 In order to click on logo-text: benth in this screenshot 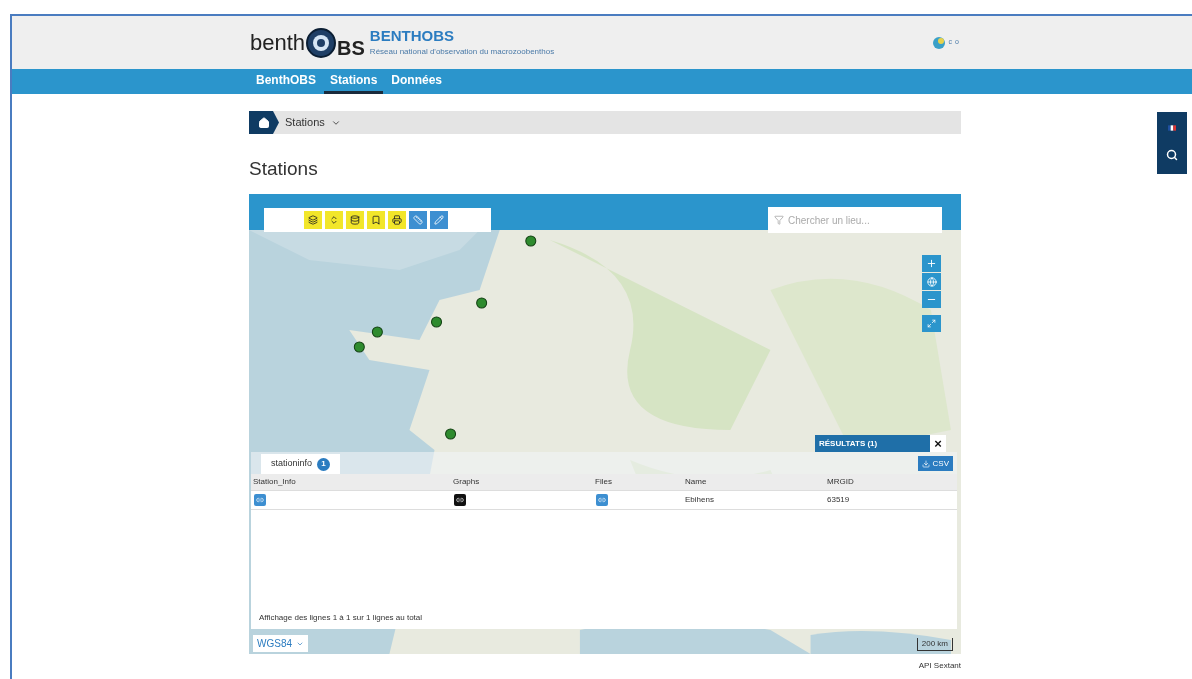, I will do `click(278, 42)`.